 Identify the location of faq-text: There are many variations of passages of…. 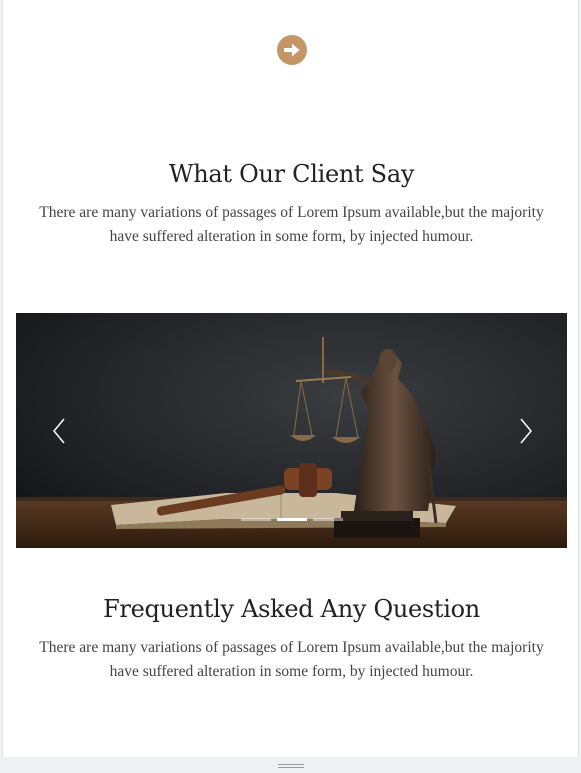
(291, 659).